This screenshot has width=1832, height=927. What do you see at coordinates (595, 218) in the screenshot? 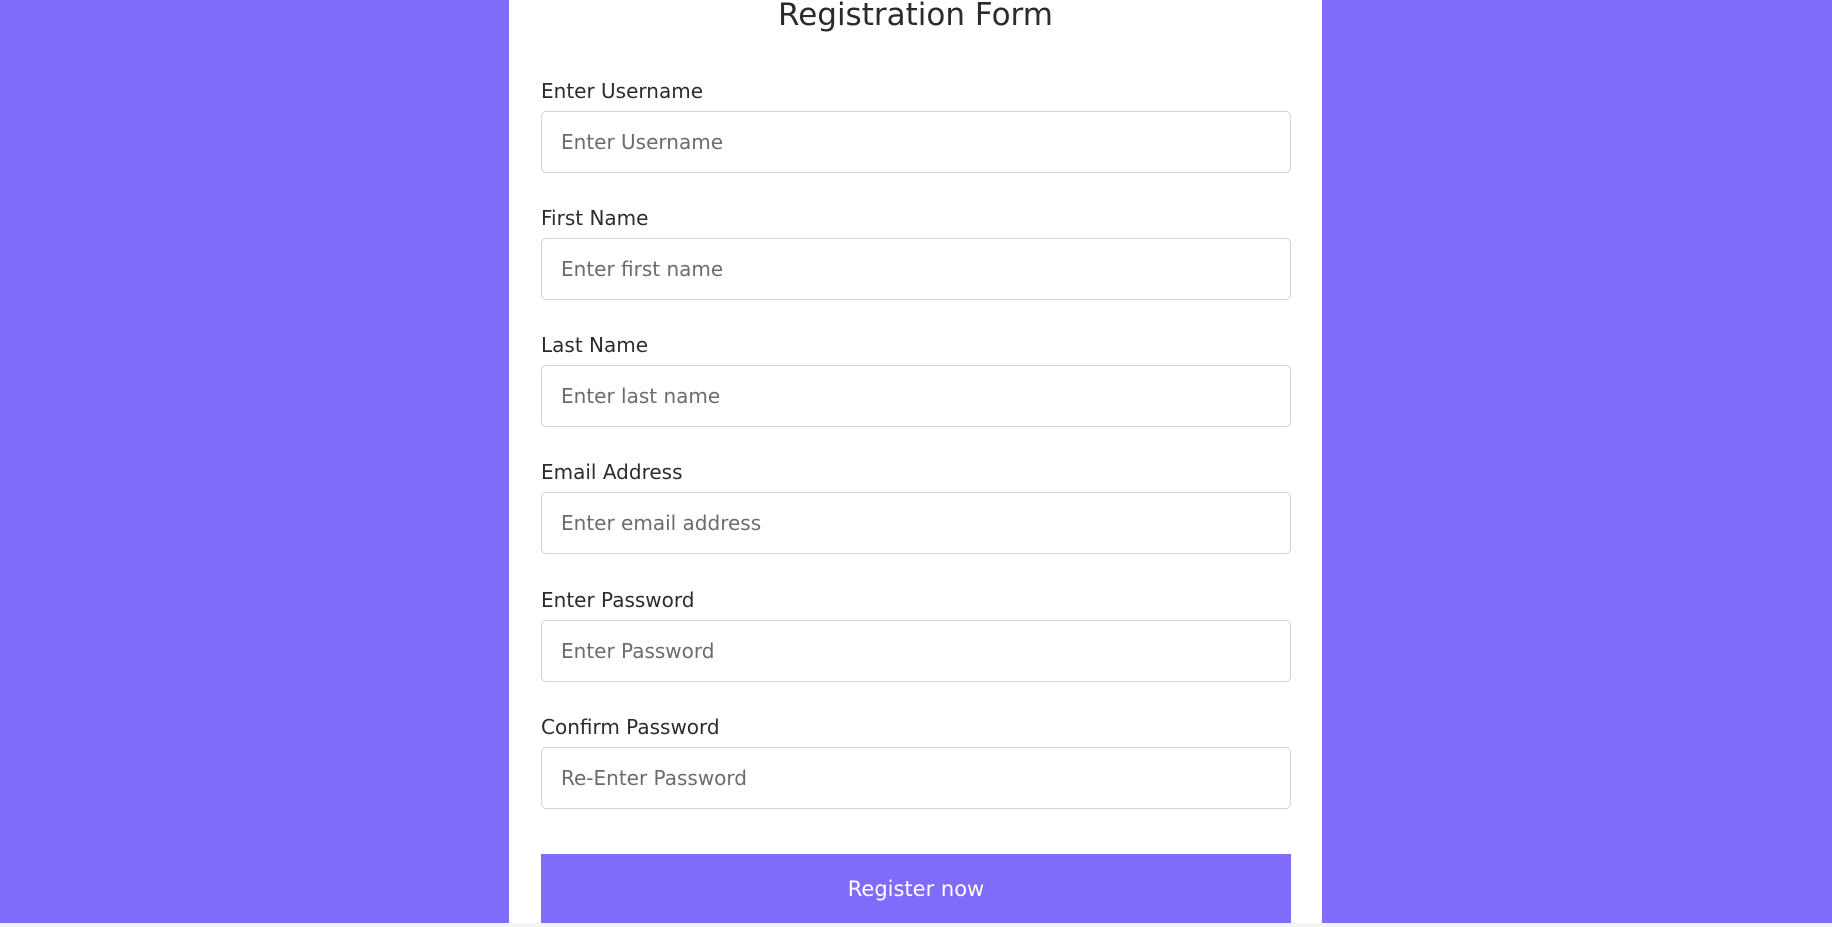
I see `first-name-label: First Name` at bounding box center [595, 218].